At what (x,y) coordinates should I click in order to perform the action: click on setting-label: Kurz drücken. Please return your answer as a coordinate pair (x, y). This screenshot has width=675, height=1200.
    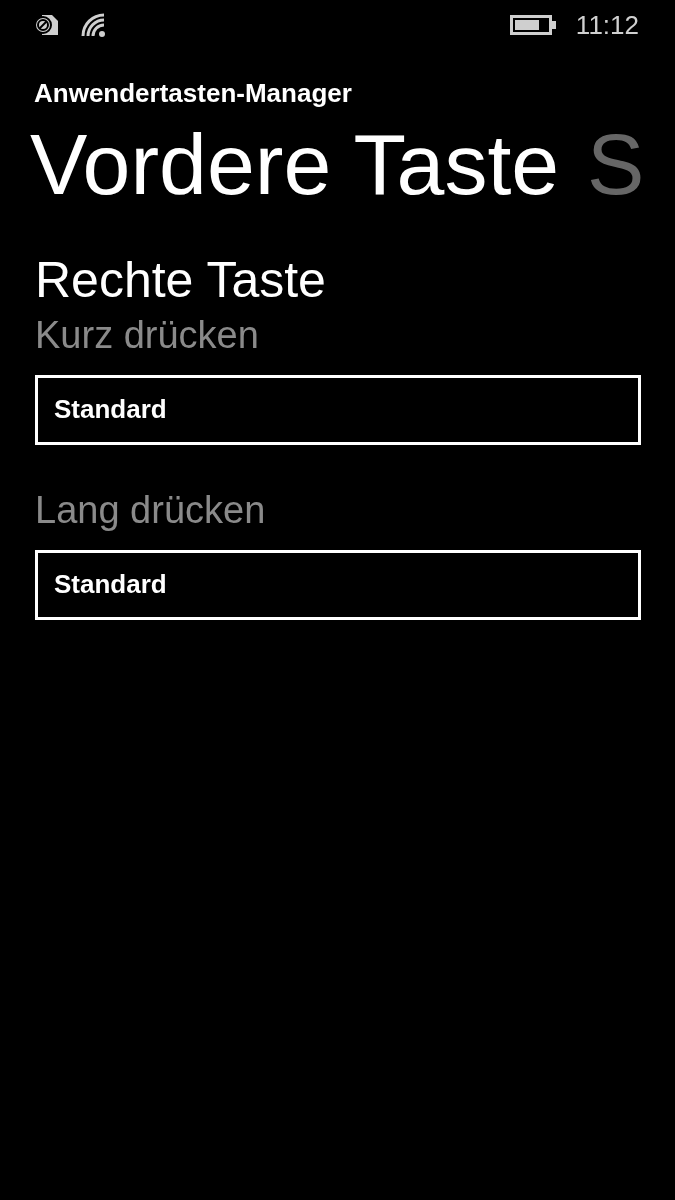
    Looking at the image, I should click on (147, 335).